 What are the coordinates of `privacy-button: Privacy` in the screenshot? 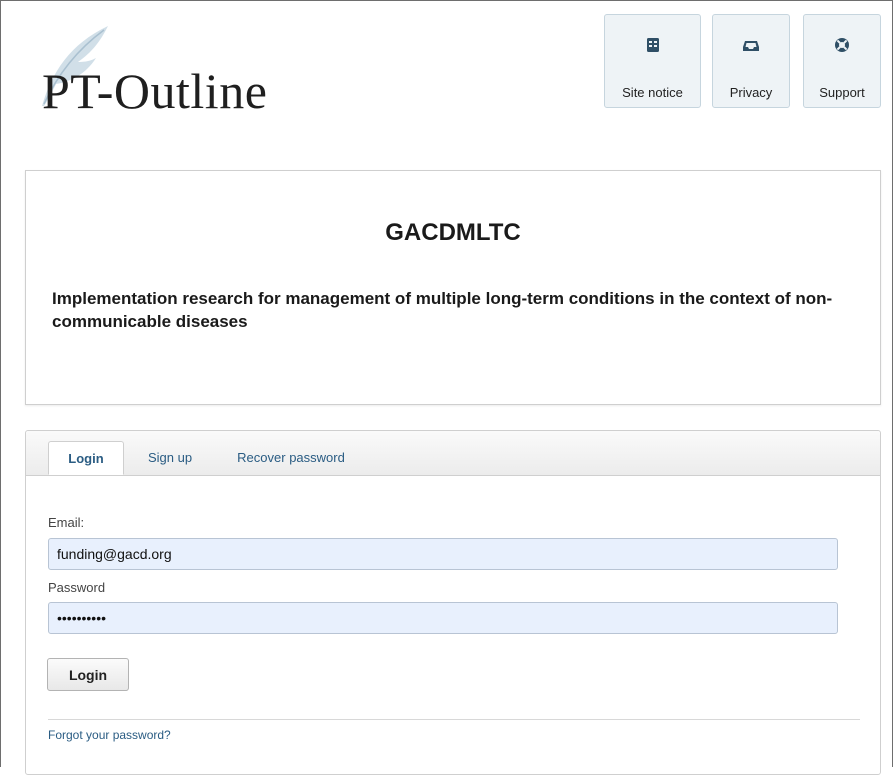 It's located at (751, 61).